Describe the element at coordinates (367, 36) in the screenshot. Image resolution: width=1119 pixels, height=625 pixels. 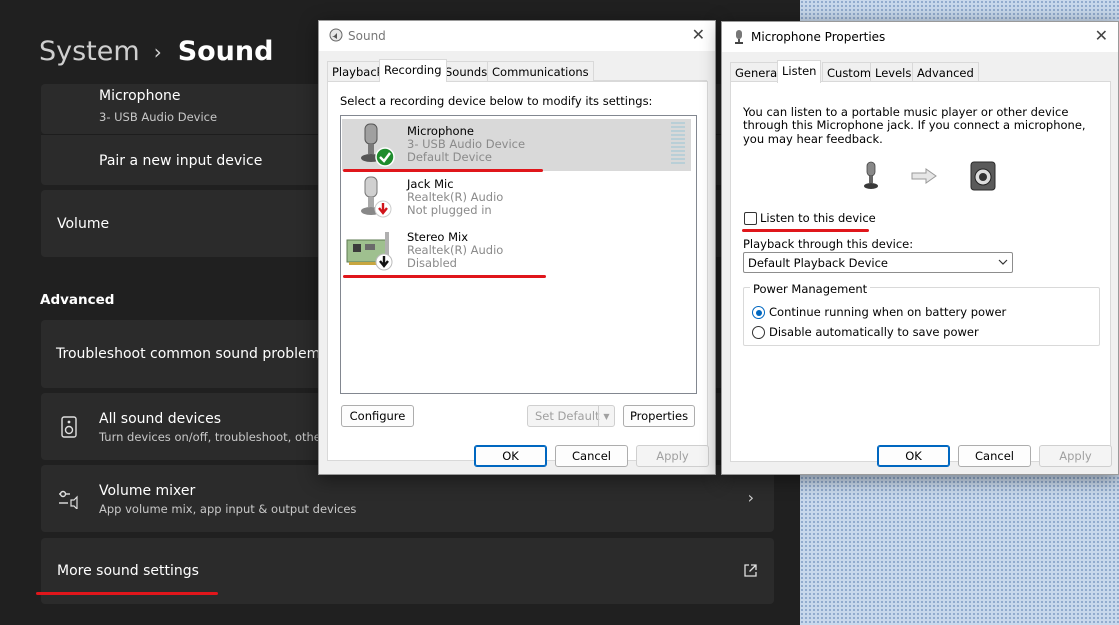
I see `sound-dialog-title: Sound` at that location.